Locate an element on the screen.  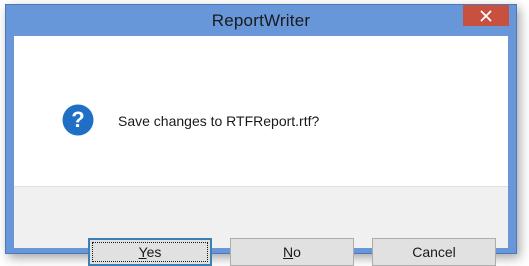
window-title: ReportWriter is located at coordinates (261, 20).